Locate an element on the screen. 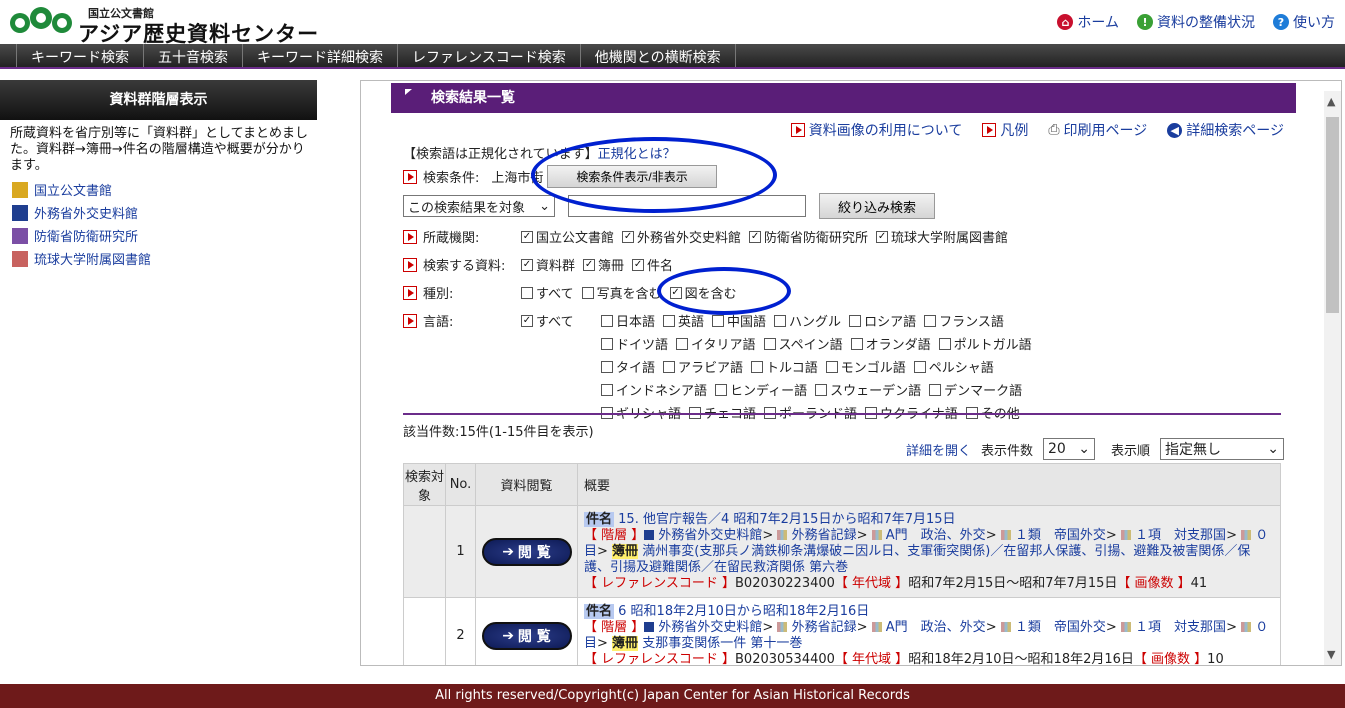  lang-checkbox: デンマーク語 is located at coordinates (975, 389).